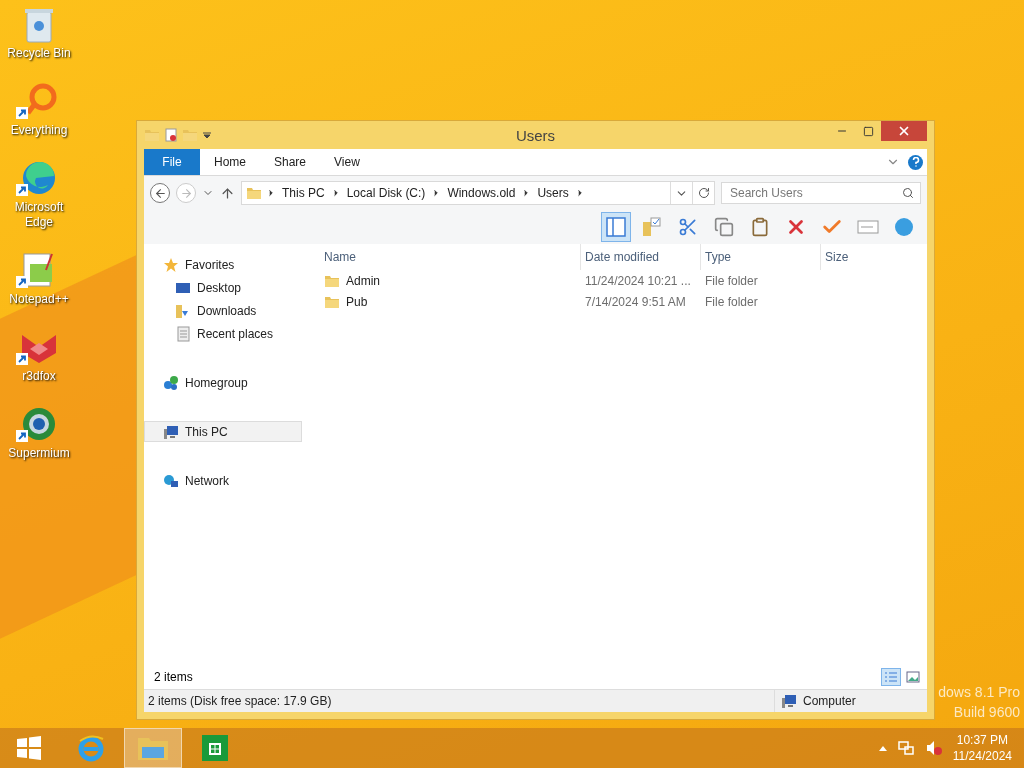  What do you see at coordinates (171, 382) in the screenshot?
I see `homegroup-icon` at bounding box center [171, 382].